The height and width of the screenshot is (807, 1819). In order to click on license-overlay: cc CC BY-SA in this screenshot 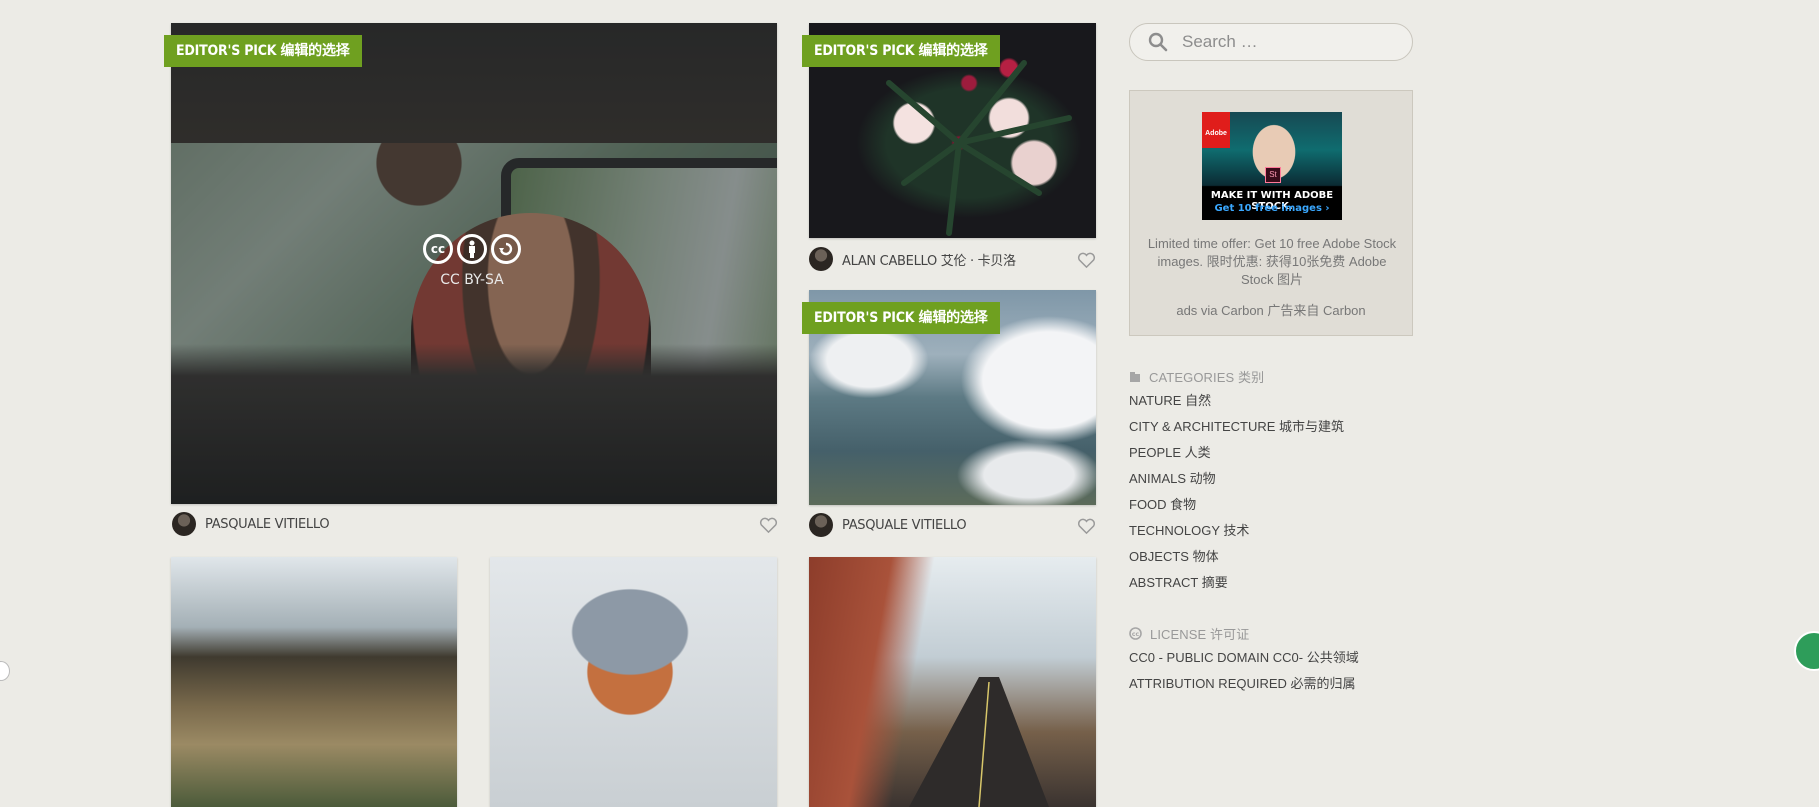, I will do `click(472, 261)`.